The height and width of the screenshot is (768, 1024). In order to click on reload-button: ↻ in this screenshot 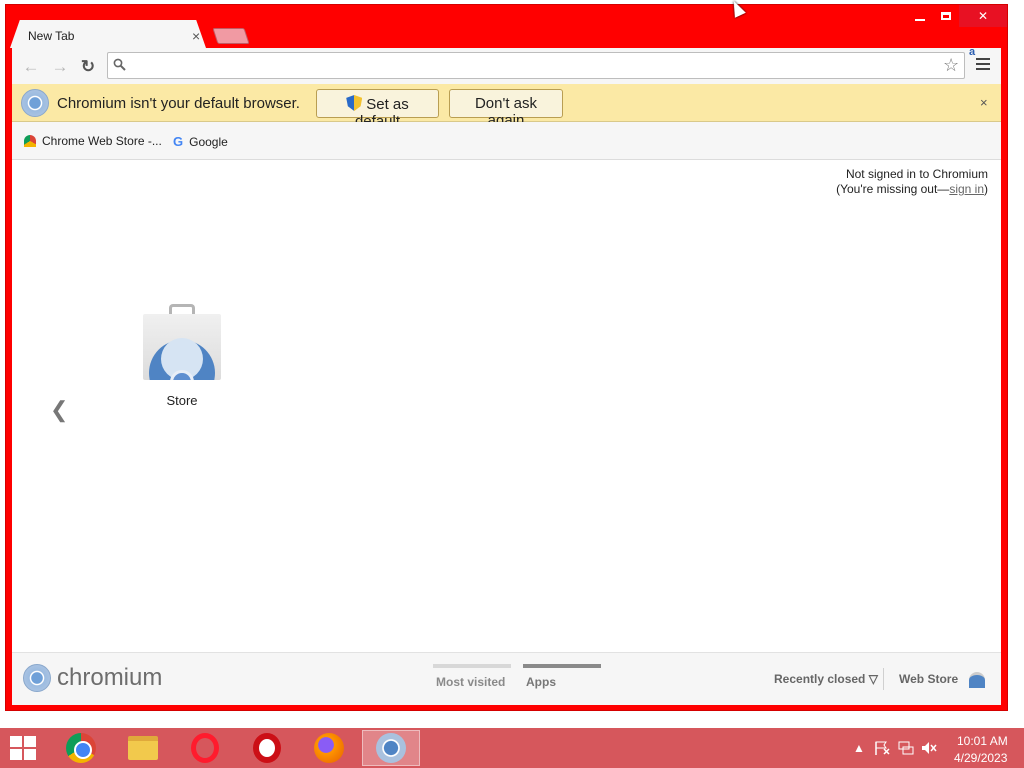, I will do `click(88, 67)`.